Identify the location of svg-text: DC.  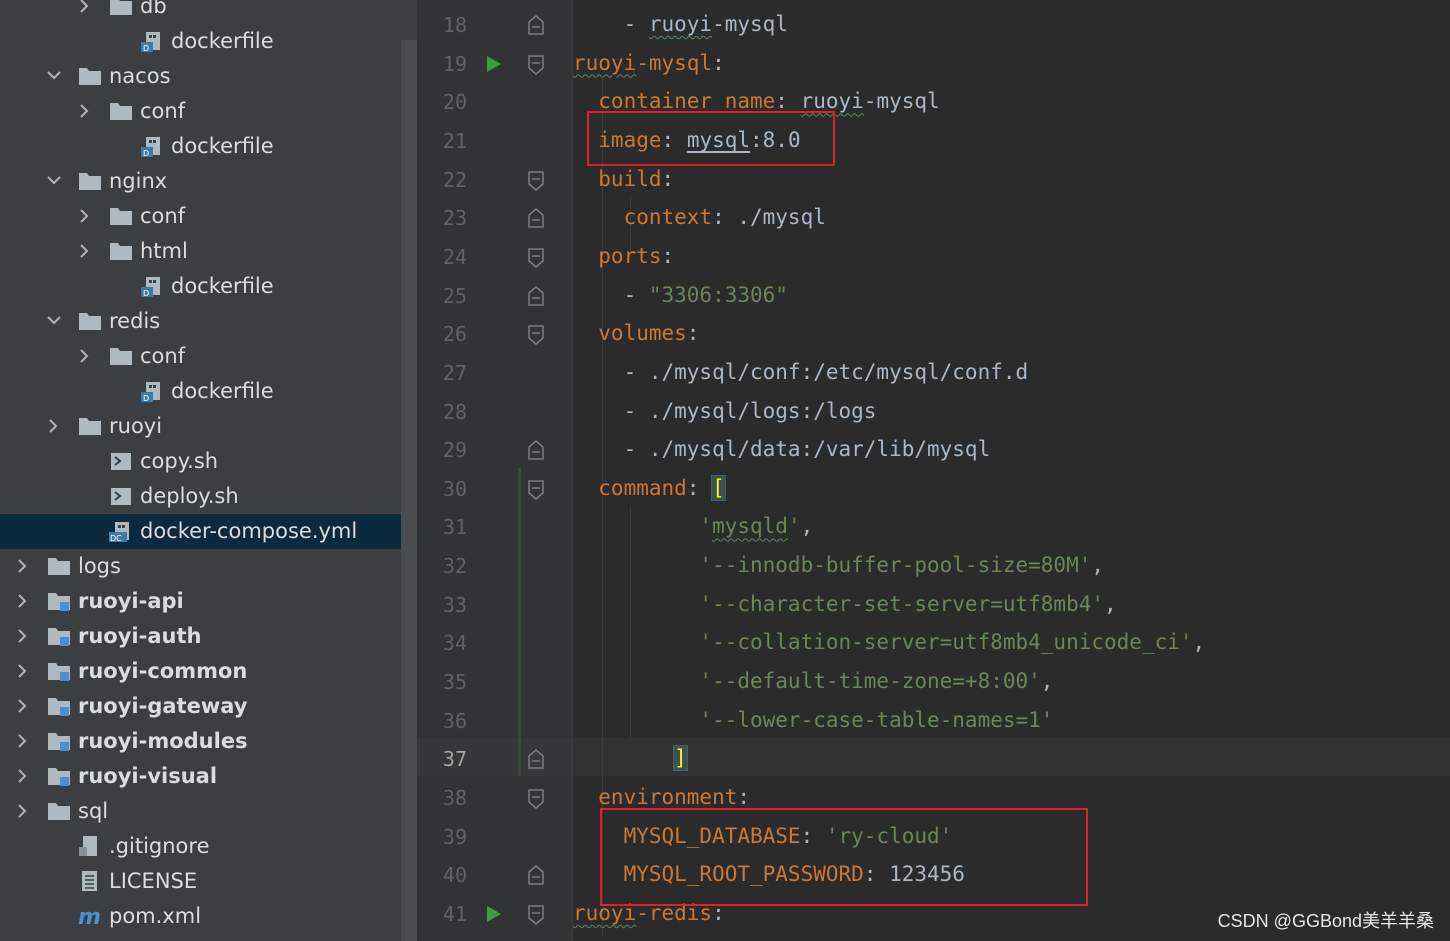
(116, 538).